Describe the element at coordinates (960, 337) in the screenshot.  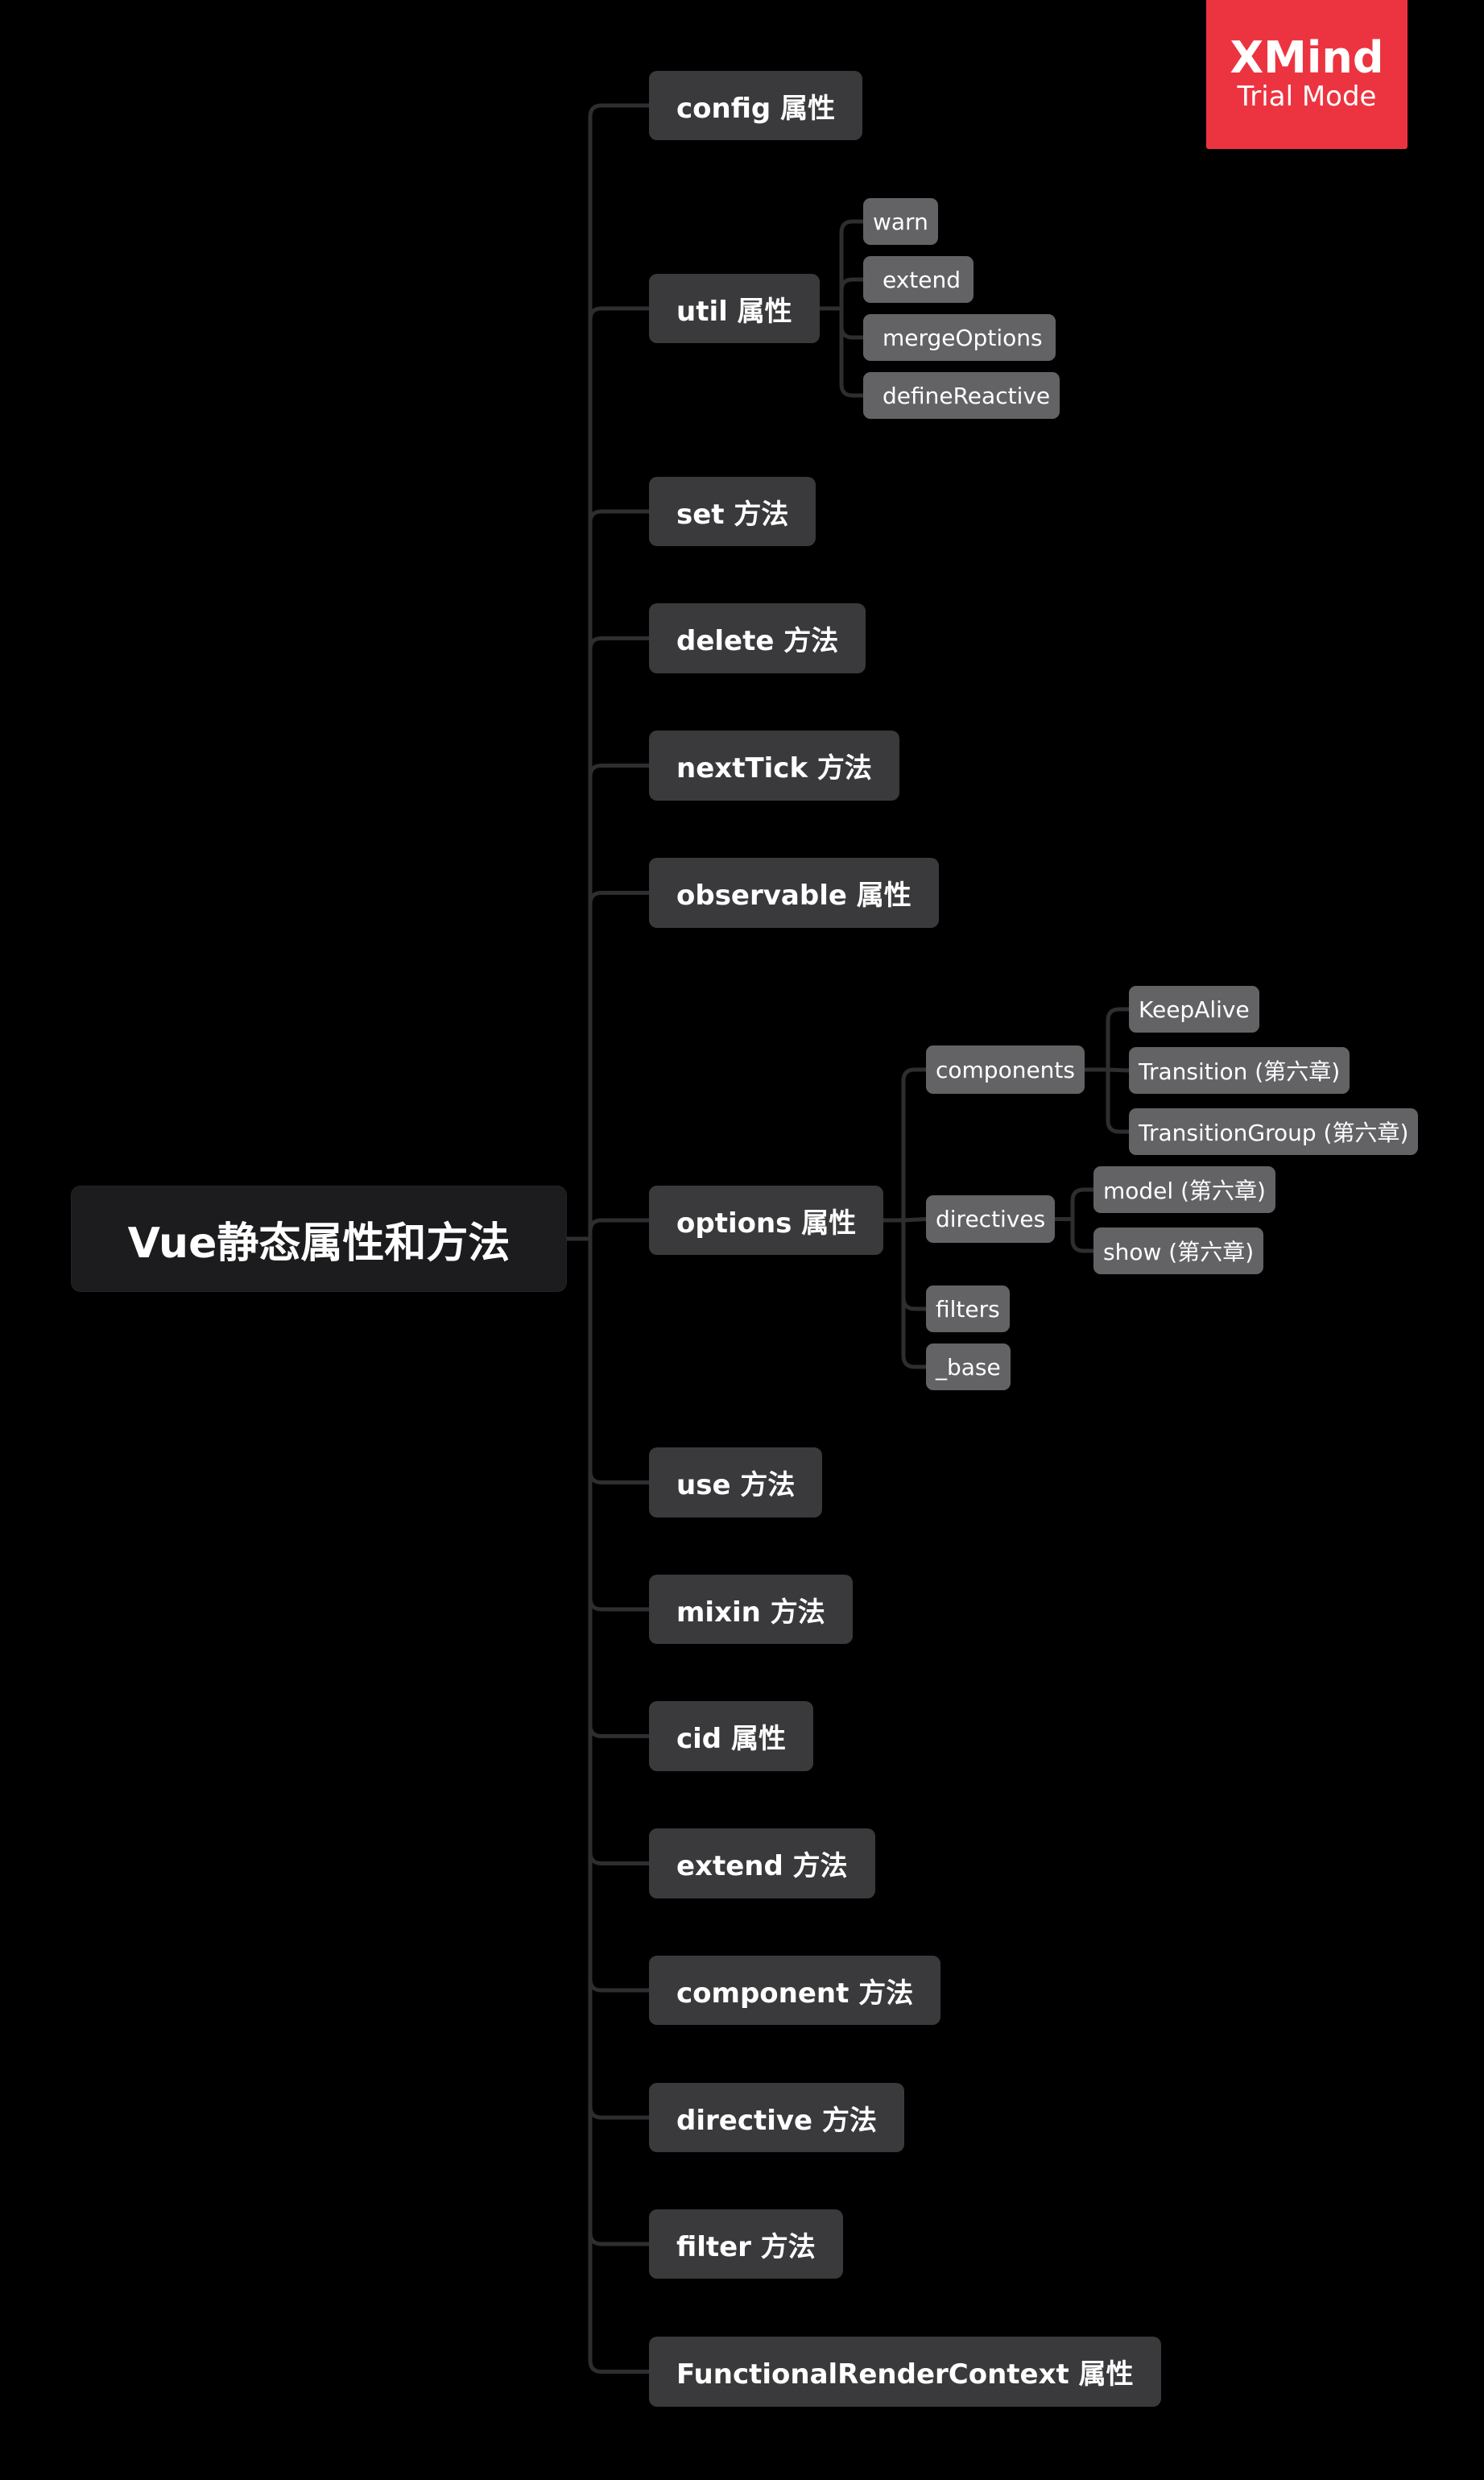
I see `subtopic-mergeoptions: mergeOptions` at that location.